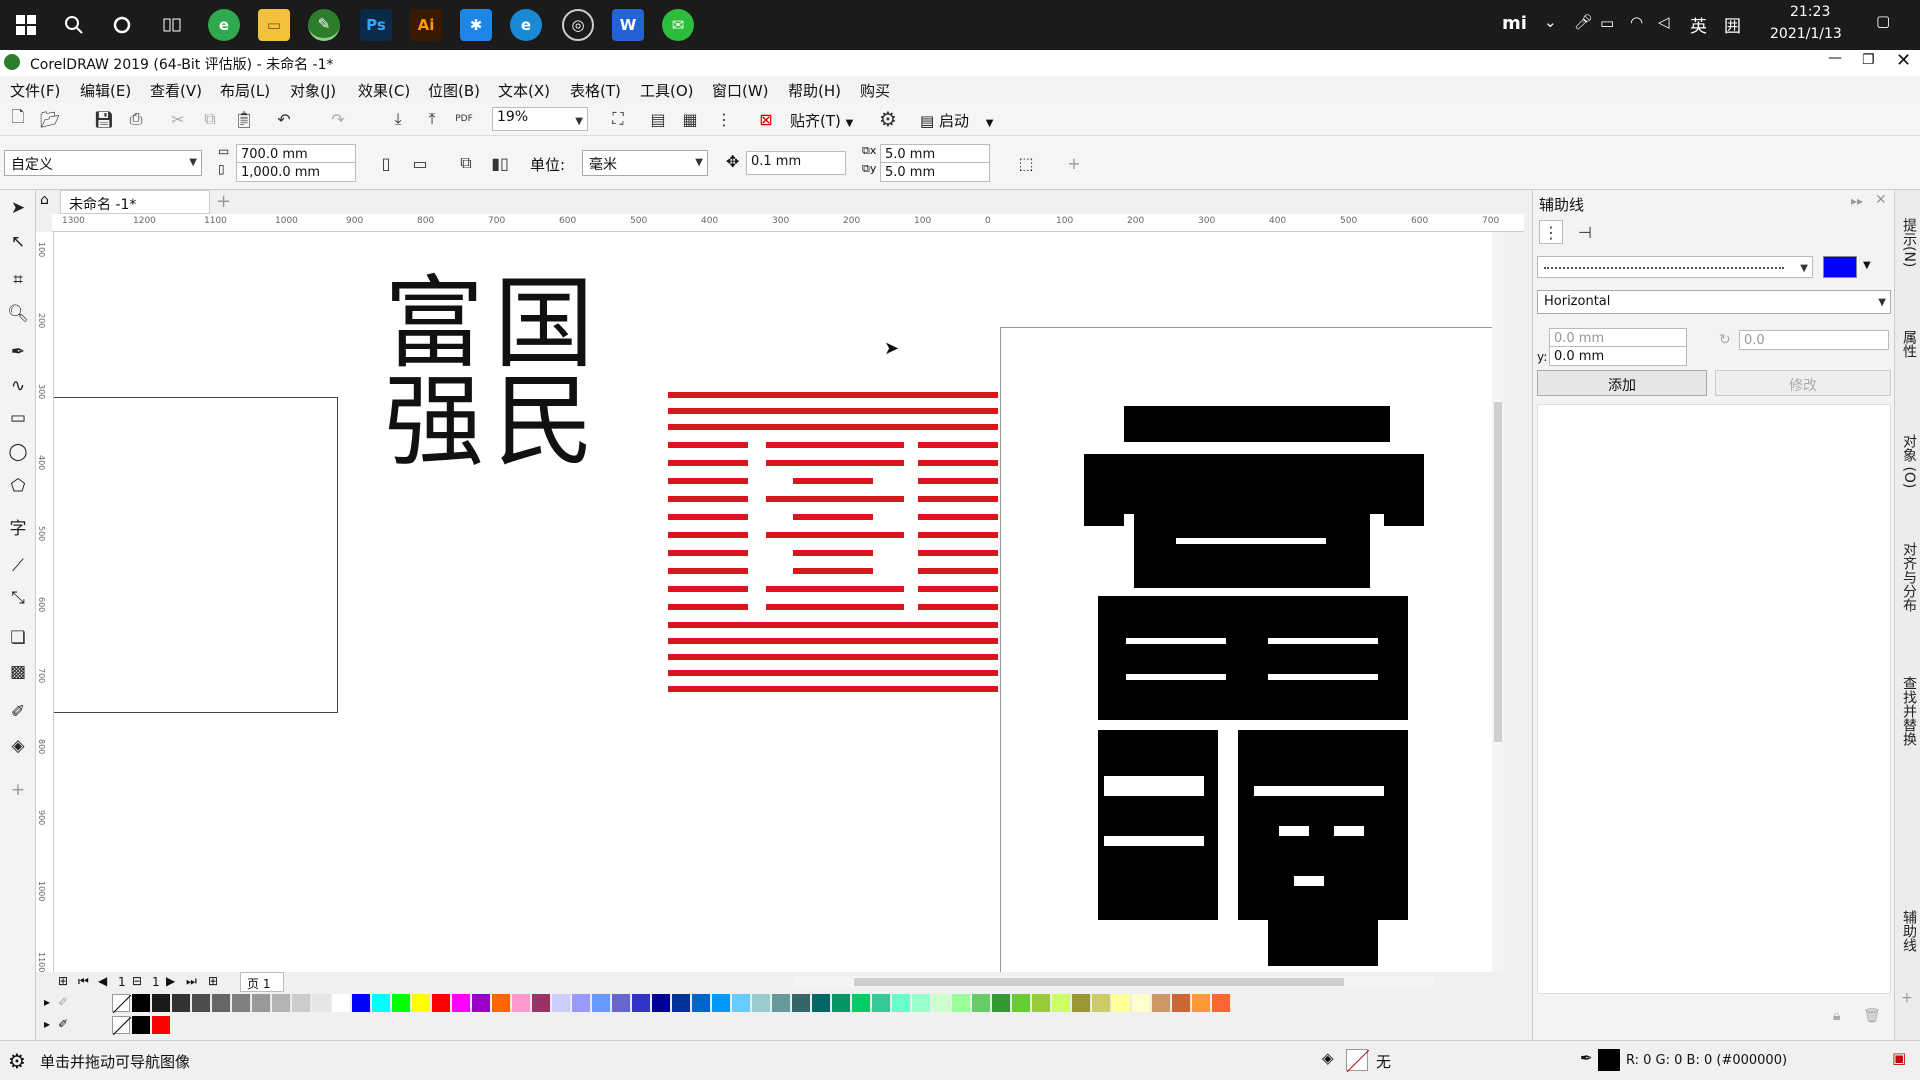 The image size is (1920, 1080). I want to click on menu-effects: 效果(C), so click(384, 90).